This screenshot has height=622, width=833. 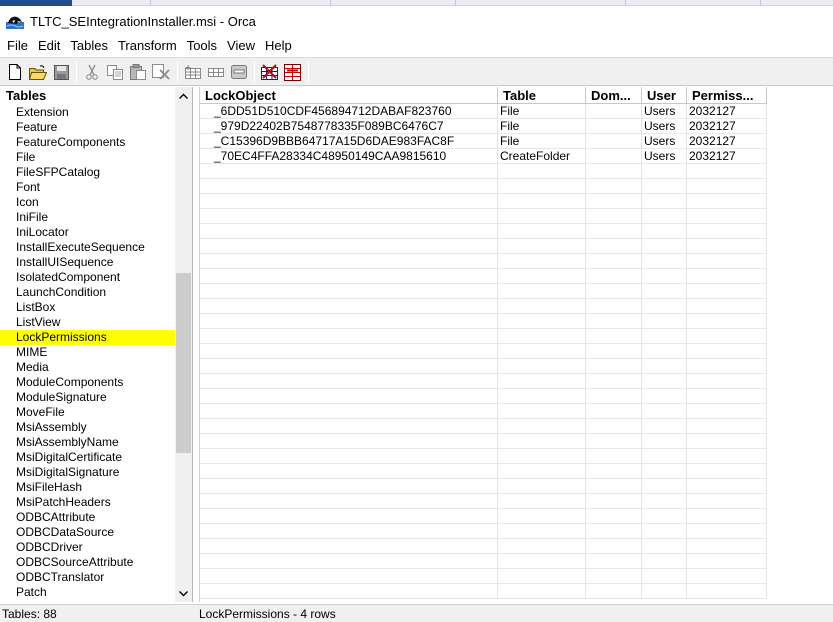 I want to click on menu-view: View, so click(x=241, y=46).